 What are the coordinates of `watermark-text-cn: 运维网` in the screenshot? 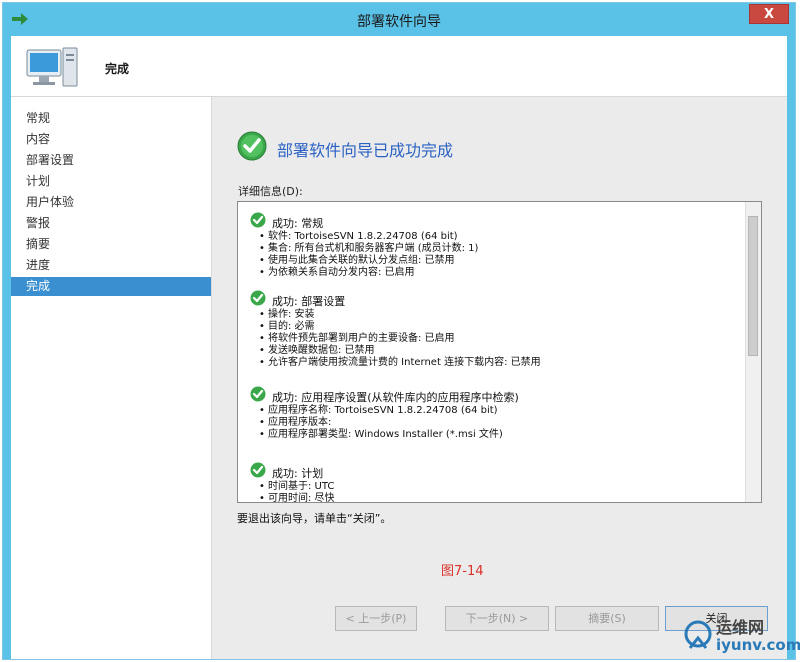 It's located at (740, 627).